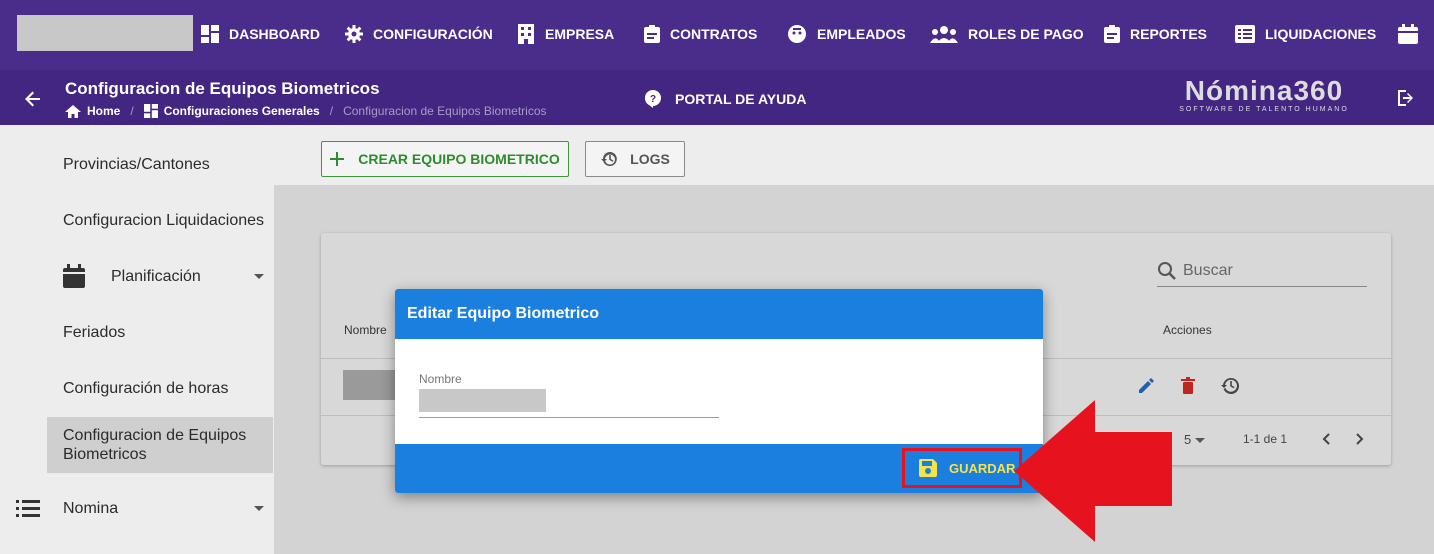 The image size is (1434, 554). I want to click on edit-icon, so click(1146, 386).